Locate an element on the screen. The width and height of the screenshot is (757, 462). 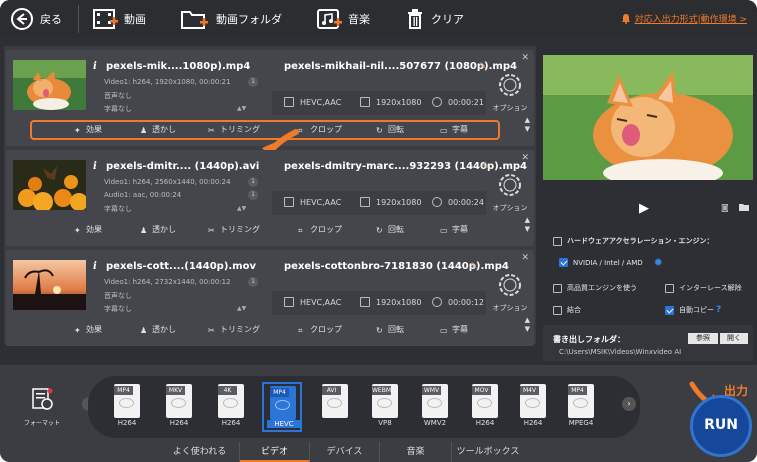
tab-device: デバイス is located at coordinates (345, 452).